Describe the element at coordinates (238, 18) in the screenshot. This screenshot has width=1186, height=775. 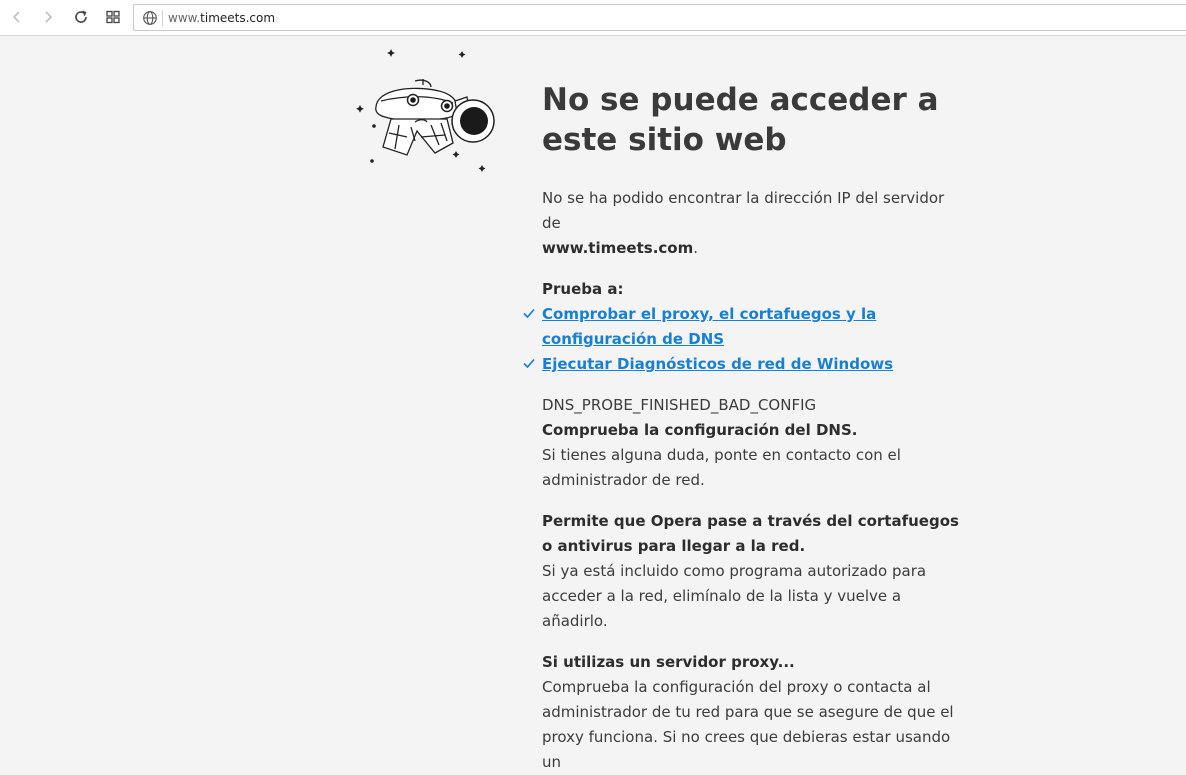
I see `url-host: timeets.com` at that location.